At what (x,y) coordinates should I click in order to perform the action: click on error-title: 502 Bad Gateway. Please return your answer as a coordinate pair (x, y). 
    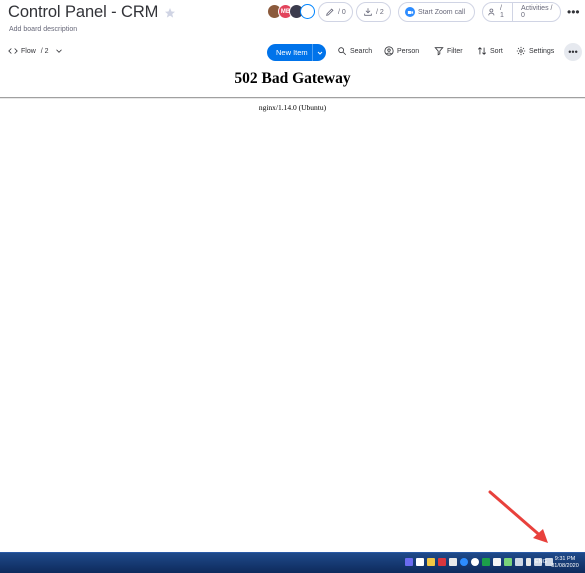
    Looking at the image, I should click on (292, 78).